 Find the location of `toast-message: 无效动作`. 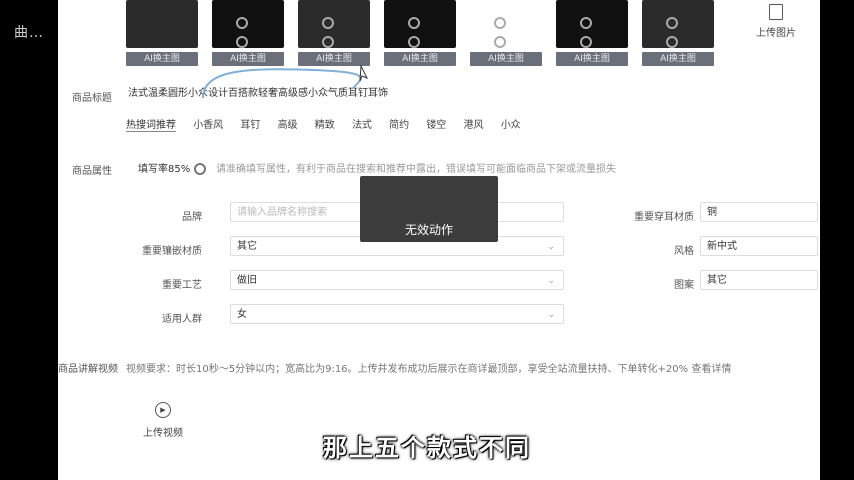

toast-message: 无效动作 is located at coordinates (429, 209).